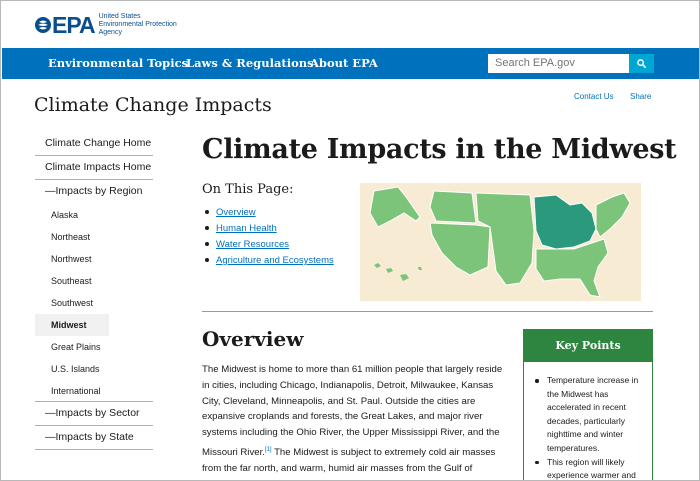 Image resolution: width=700 pixels, height=481 pixels. Describe the element at coordinates (94, 369) in the screenshot. I see `sidebar-item-us-islands: U.S. Islands` at that location.